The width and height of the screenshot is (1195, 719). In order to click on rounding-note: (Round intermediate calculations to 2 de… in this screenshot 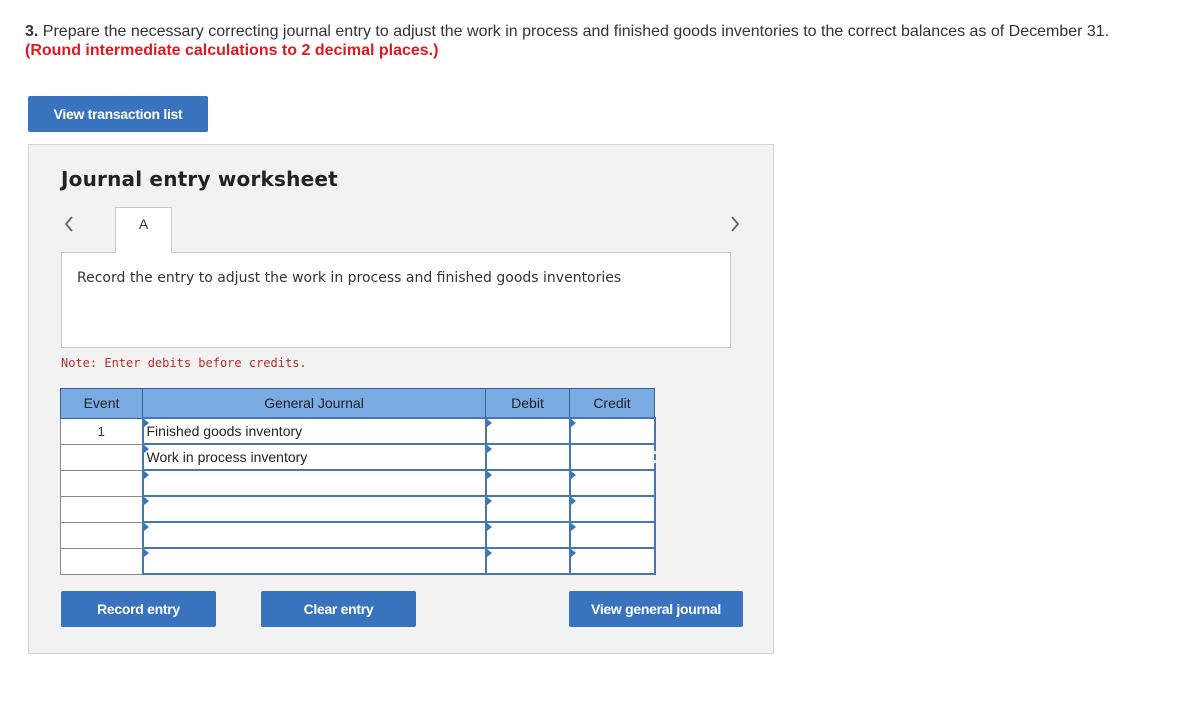, I will do `click(232, 50)`.